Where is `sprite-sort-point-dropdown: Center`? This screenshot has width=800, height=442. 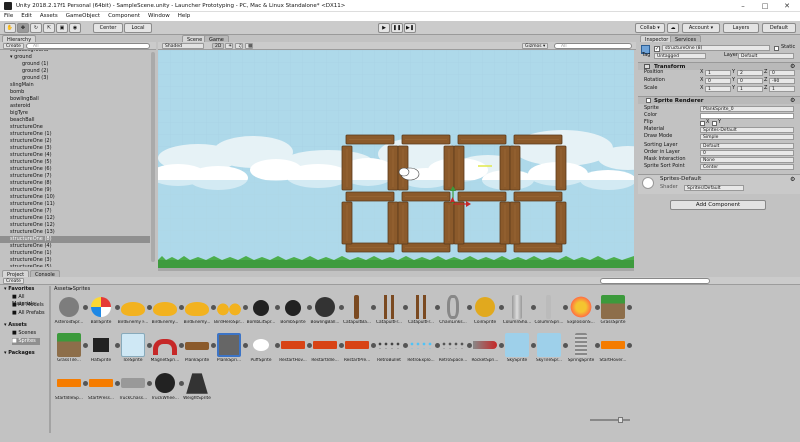
sprite-sort-point-dropdown: Center is located at coordinates (747, 167).